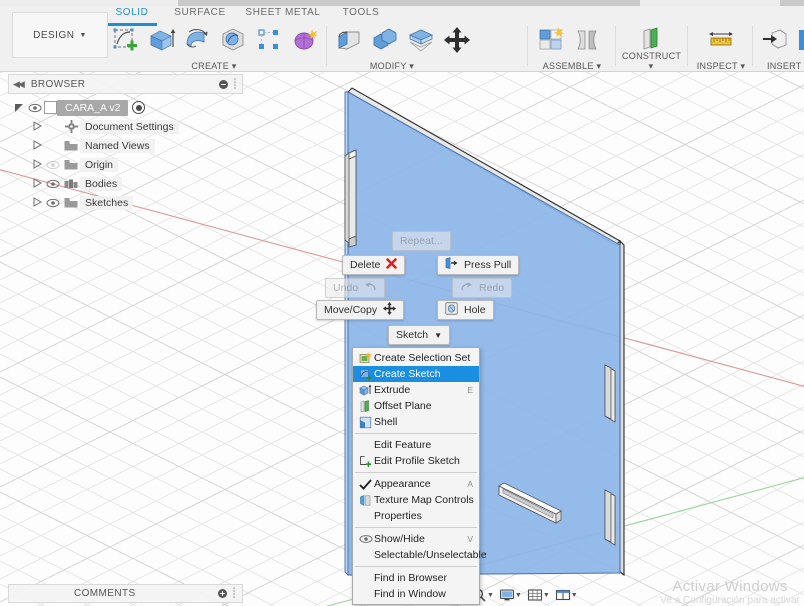  What do you see at coordinates (507, 595) in the screenshot?
I see `display-settings-icon` at bounding box center [507, 595].